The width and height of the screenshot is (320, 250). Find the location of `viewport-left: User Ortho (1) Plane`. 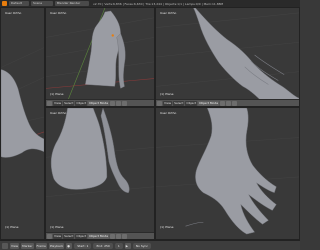

viewport-left: User Ortho (1) Plane is located at coordinates (22, 123).